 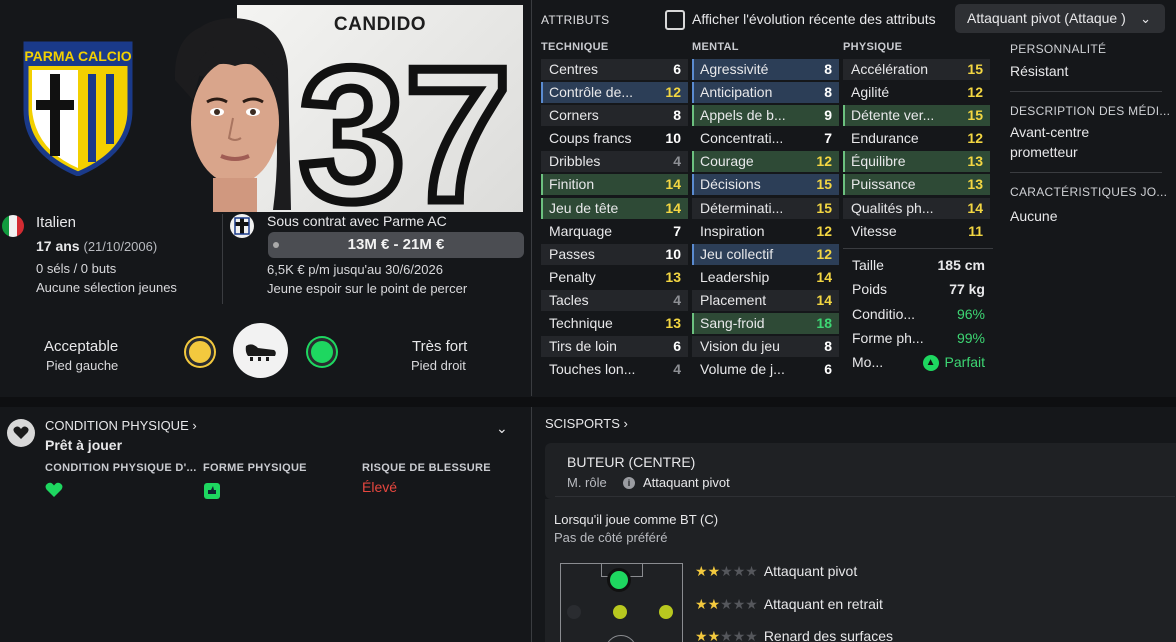 I want to click on chevron-down-icon: ⌄, so click(x=502, y=428).